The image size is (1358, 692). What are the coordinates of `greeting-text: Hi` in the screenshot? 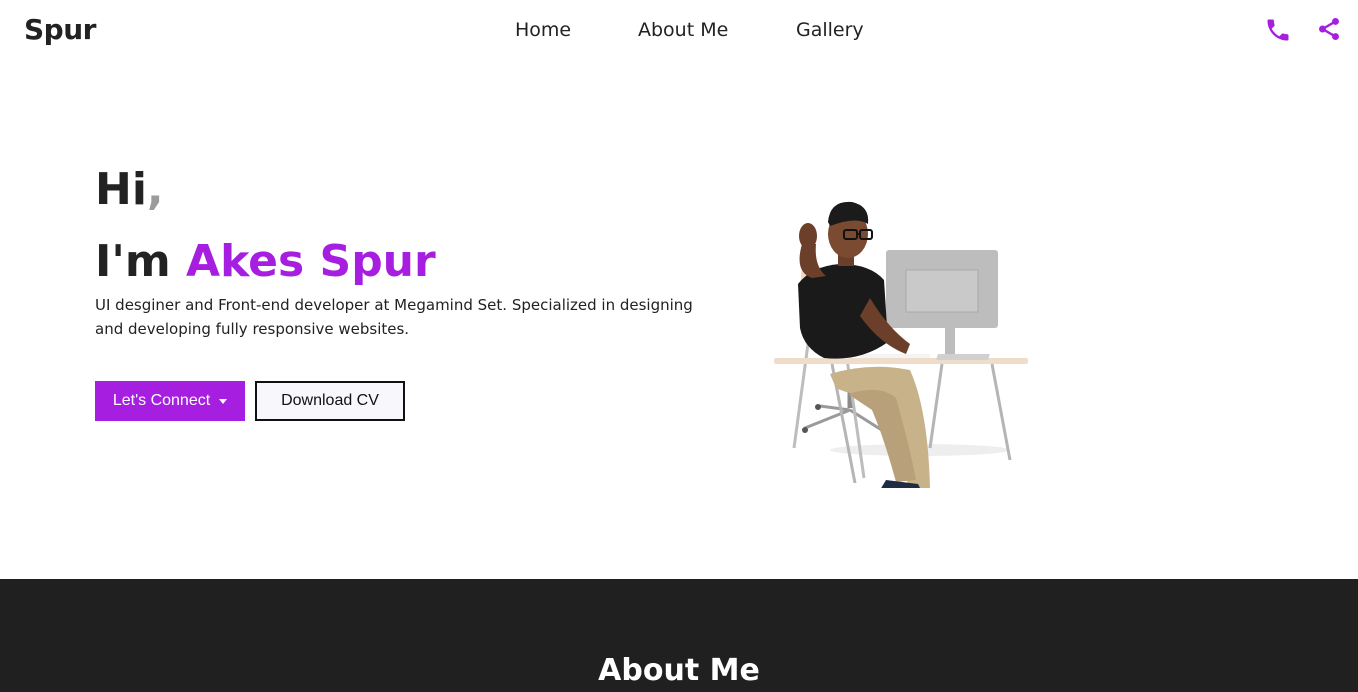 It's located at (121, 189).